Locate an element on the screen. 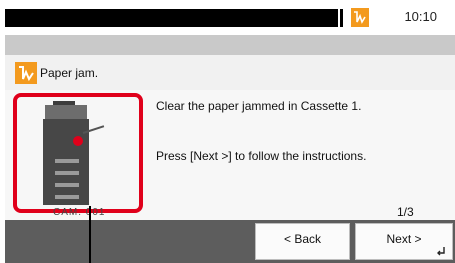 This screenshot has height=263, width=455. cutoff-caption: CAM. 001 is located at coordinates (79, 212).